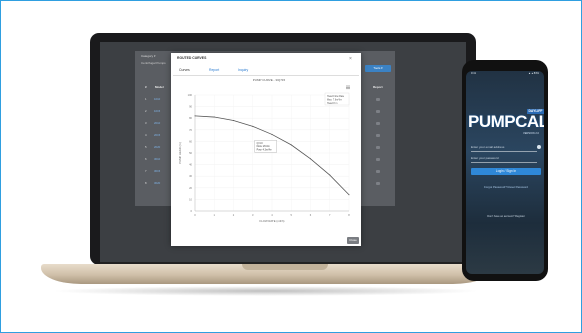 The height and width of the screenshot is (333, 582). Describe the element at coordinates (146, 87) in the screenshot. I see `column-number: #` at that location.